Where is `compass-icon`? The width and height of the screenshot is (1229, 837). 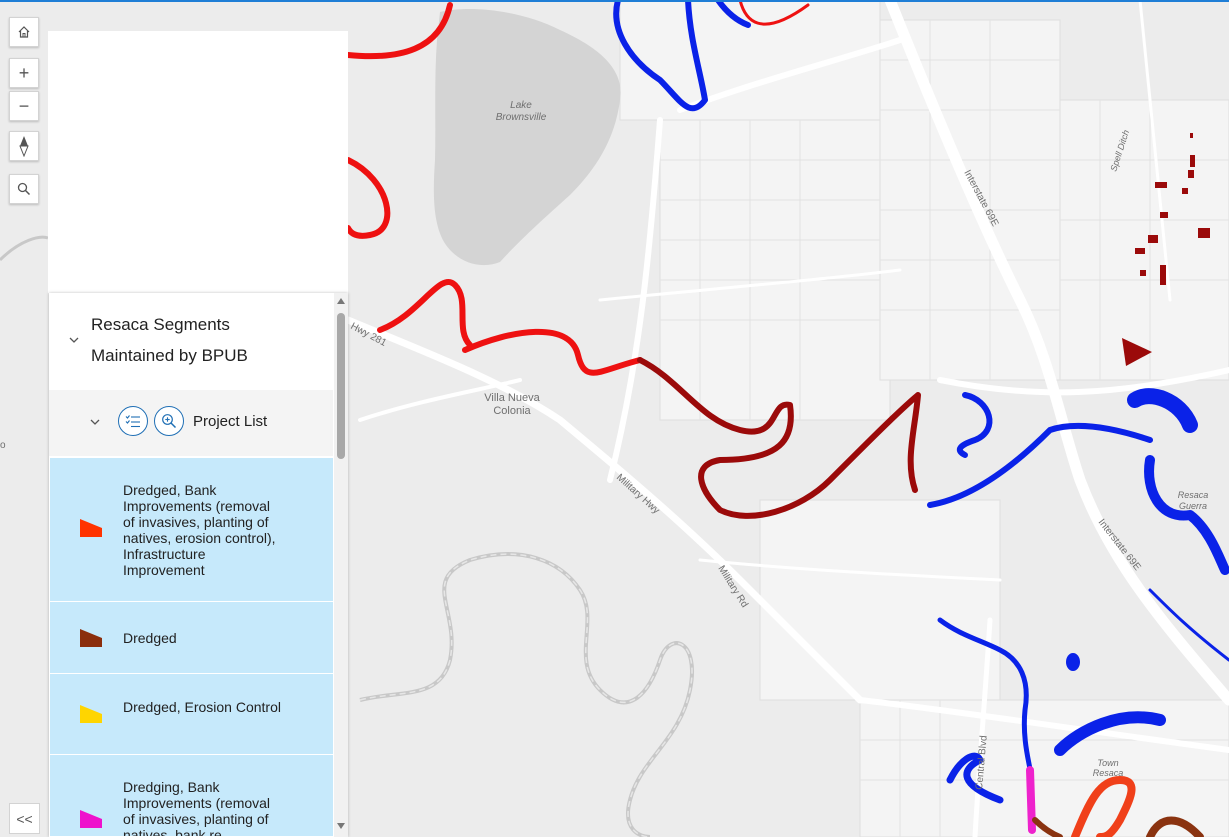 compass-icon is located at coordinates (24, 146).